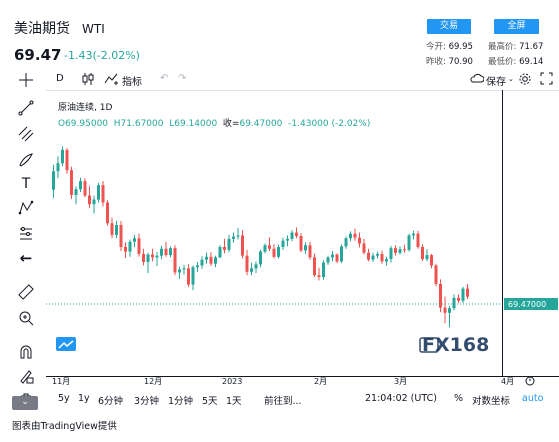 This screenshot has width=559, height=442. What do you see at coordinates (449, 47) in the screenshot?
I see `quote-open: 今开: 69.95` at bounding box center [449, 47].